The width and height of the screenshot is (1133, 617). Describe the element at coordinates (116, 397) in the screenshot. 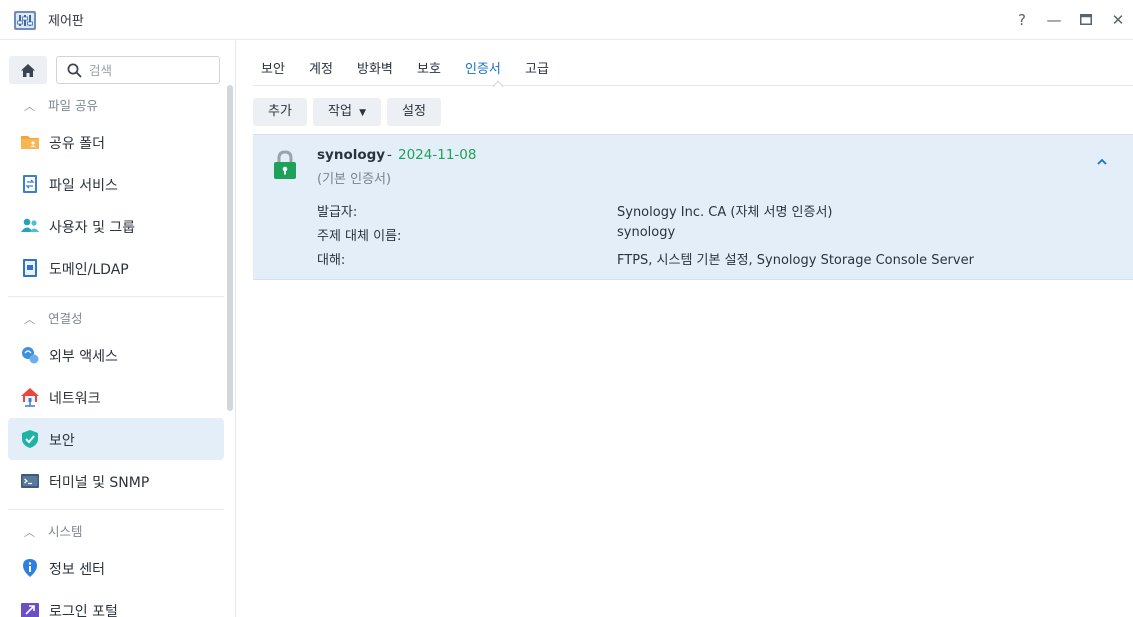

I see `sidebar-item-network: 네트워크` at that location.